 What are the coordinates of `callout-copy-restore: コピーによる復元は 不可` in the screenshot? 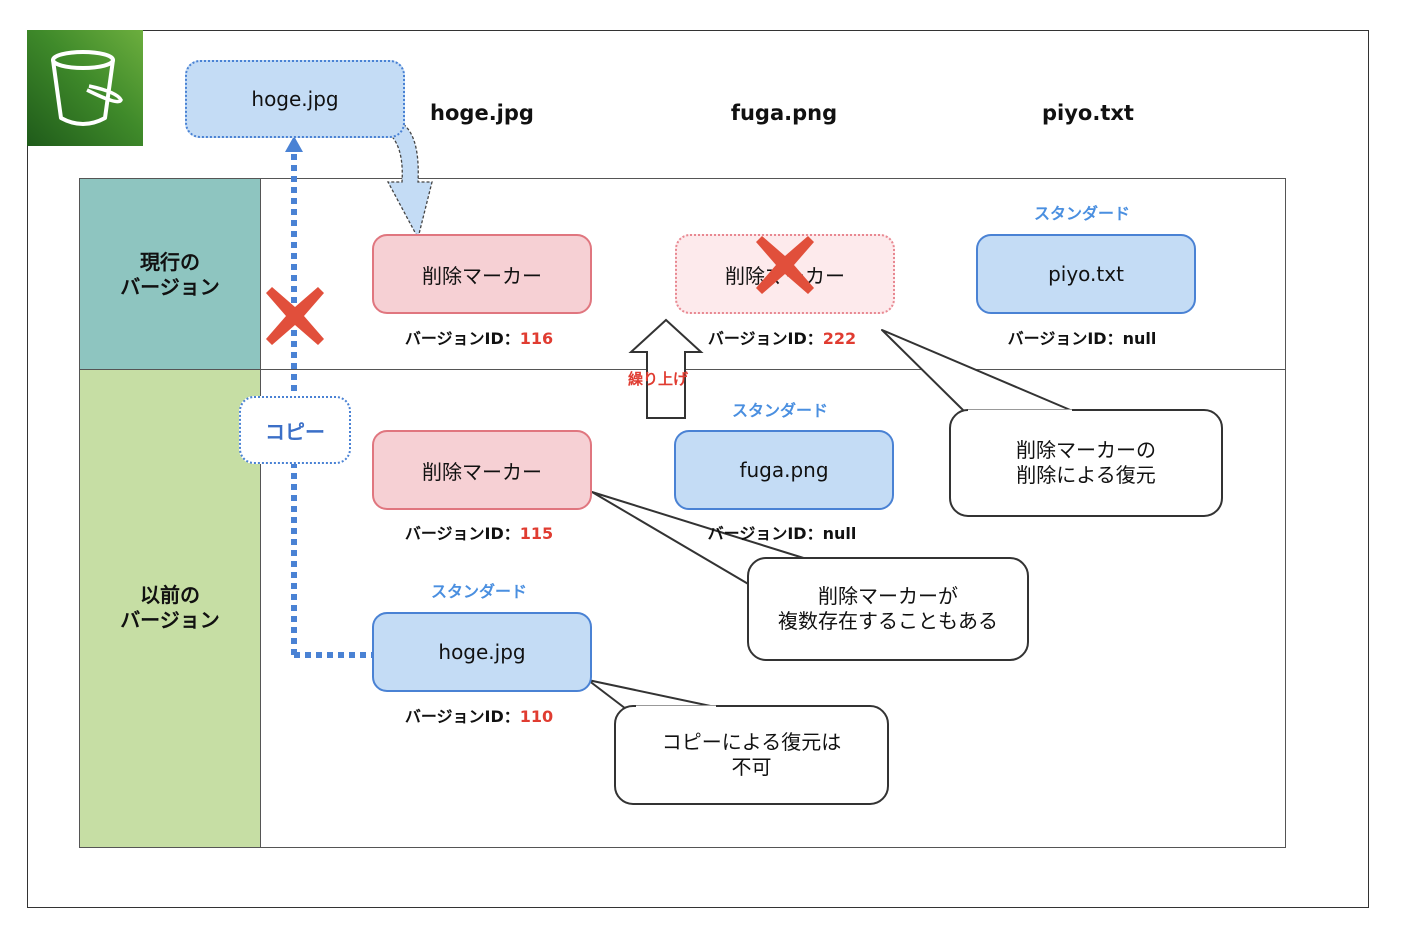 It's located at (751, 754).